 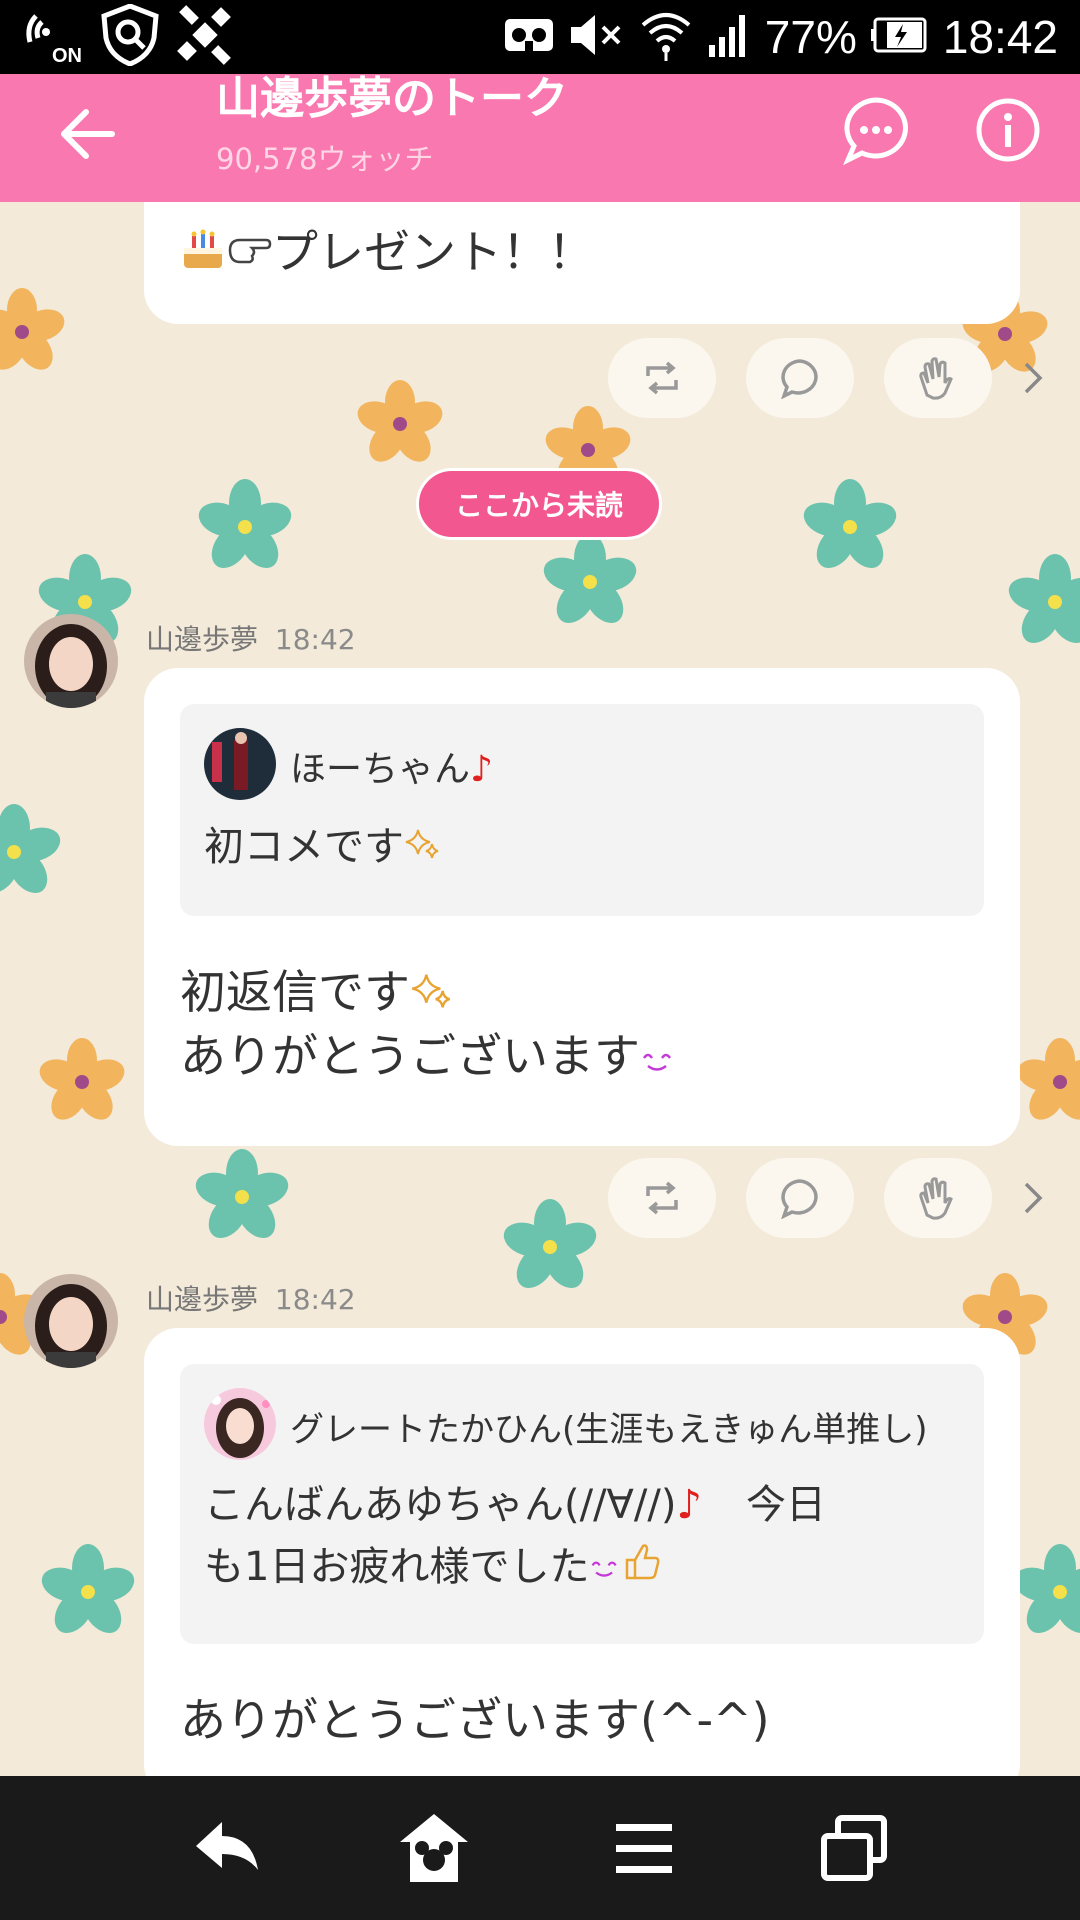 I want to click on page-title: 山邊歩夢のトーク, so click(x=392, y=98).